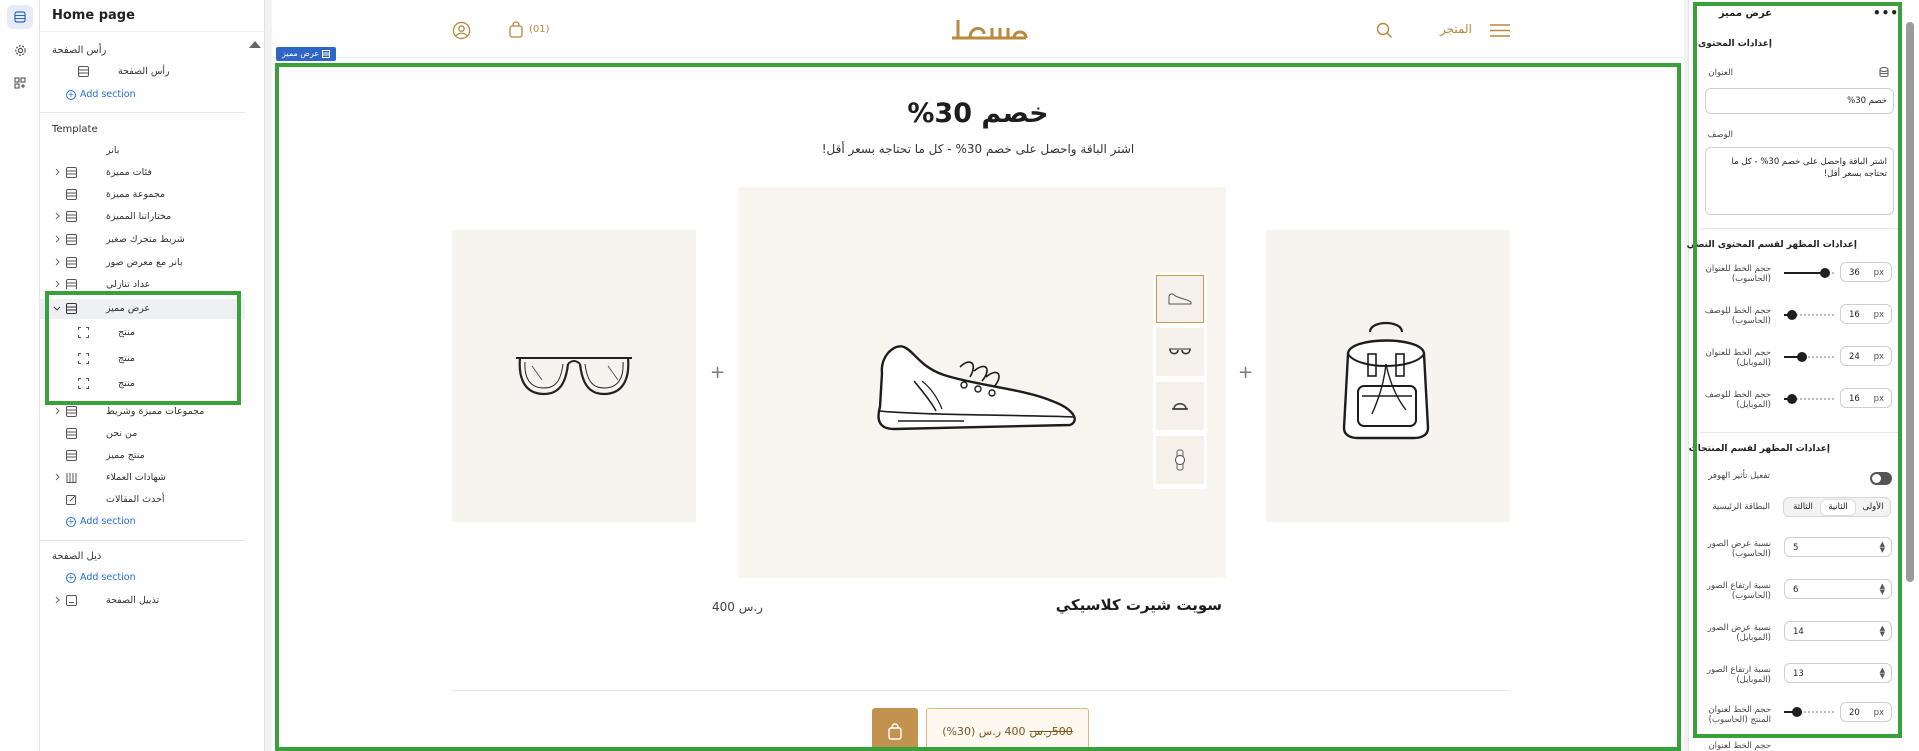 This screenshot has height=751, width=1919. Describe the element at coordinates (142, 412) in the screenshot. I see `tree-item-collections-strip: مجموعات مميزة وشريط` at that location.